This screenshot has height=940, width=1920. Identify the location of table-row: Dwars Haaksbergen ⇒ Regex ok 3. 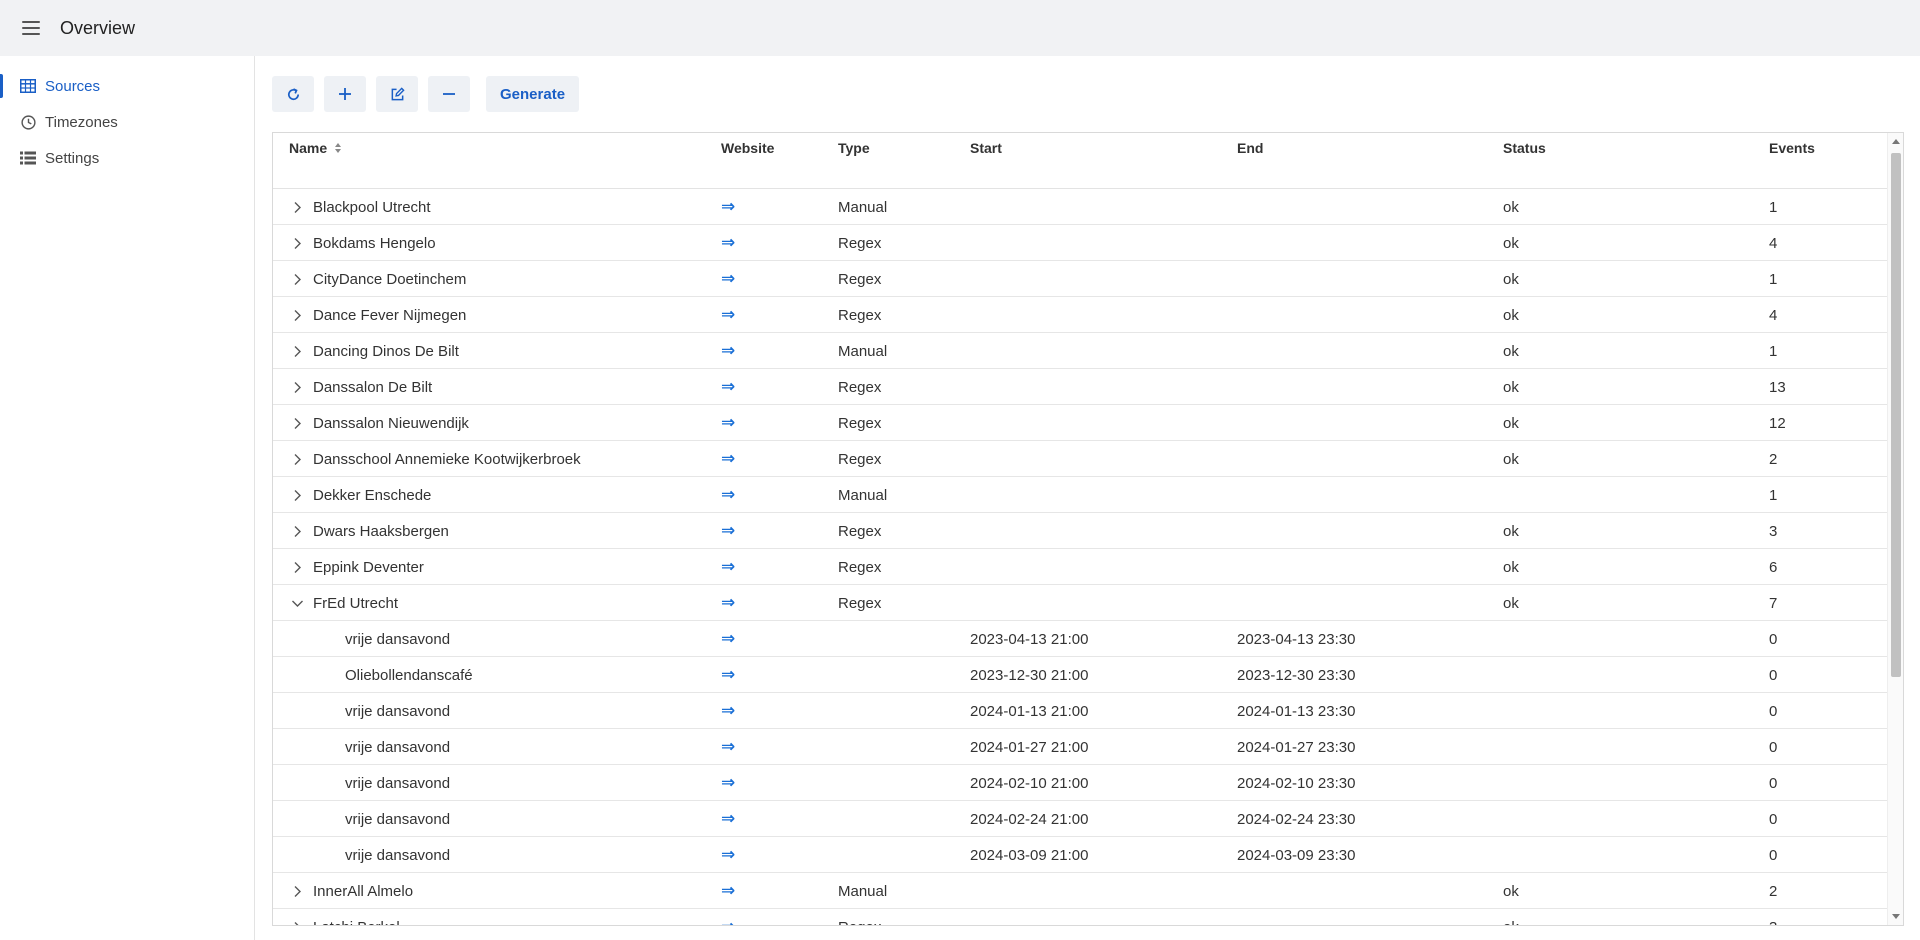
(1080, 531).